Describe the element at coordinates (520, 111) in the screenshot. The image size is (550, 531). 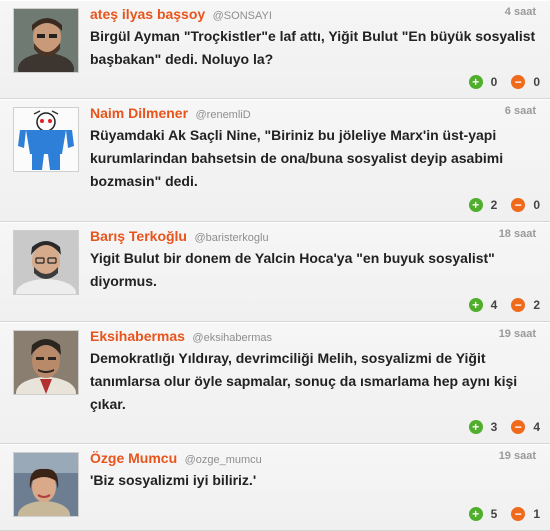
I see `timestamp: 6 saat` at that location.